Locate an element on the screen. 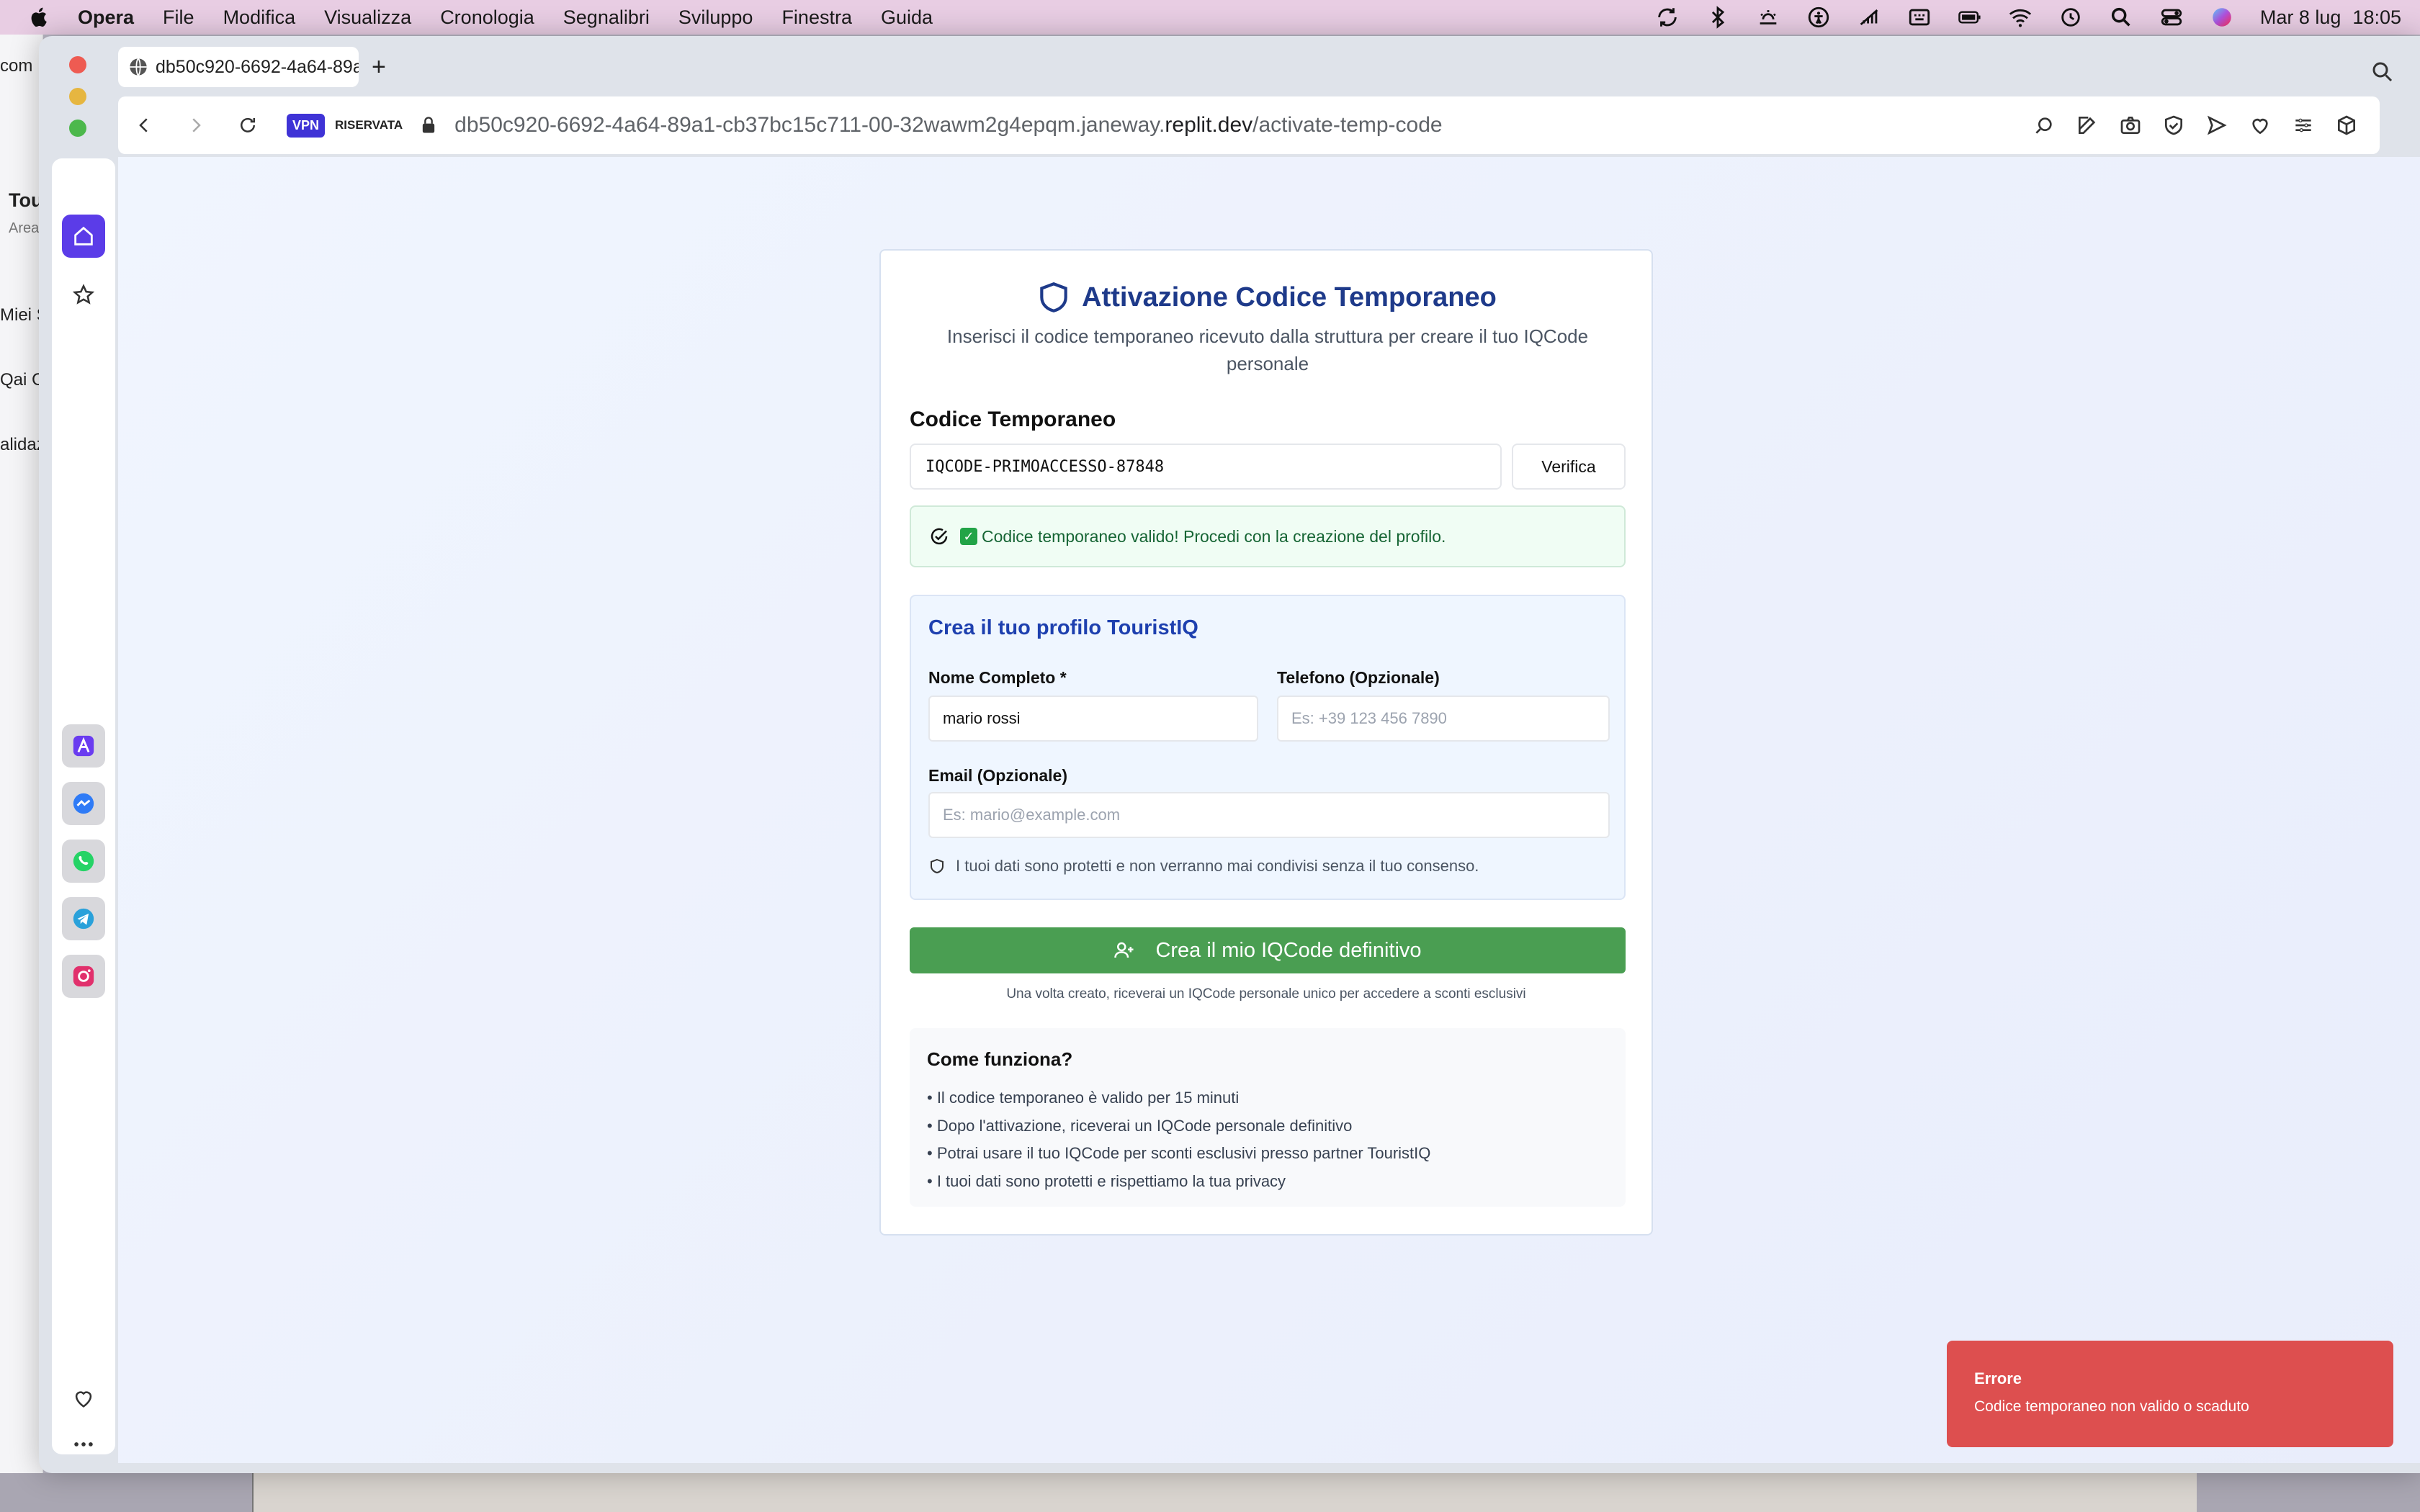 The height and width of the screenshot is (1512, 2420). mute-icon is located at coordinates (1869, 17).